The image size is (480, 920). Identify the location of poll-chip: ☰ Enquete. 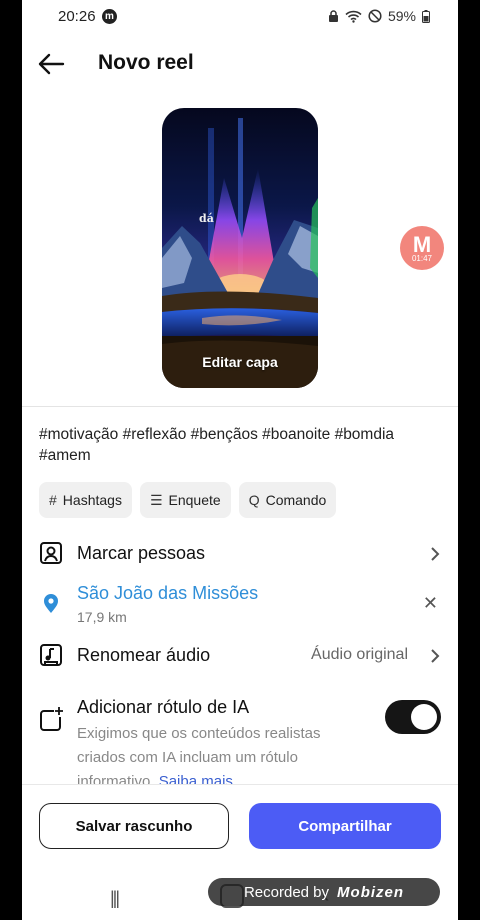
(185, 500).